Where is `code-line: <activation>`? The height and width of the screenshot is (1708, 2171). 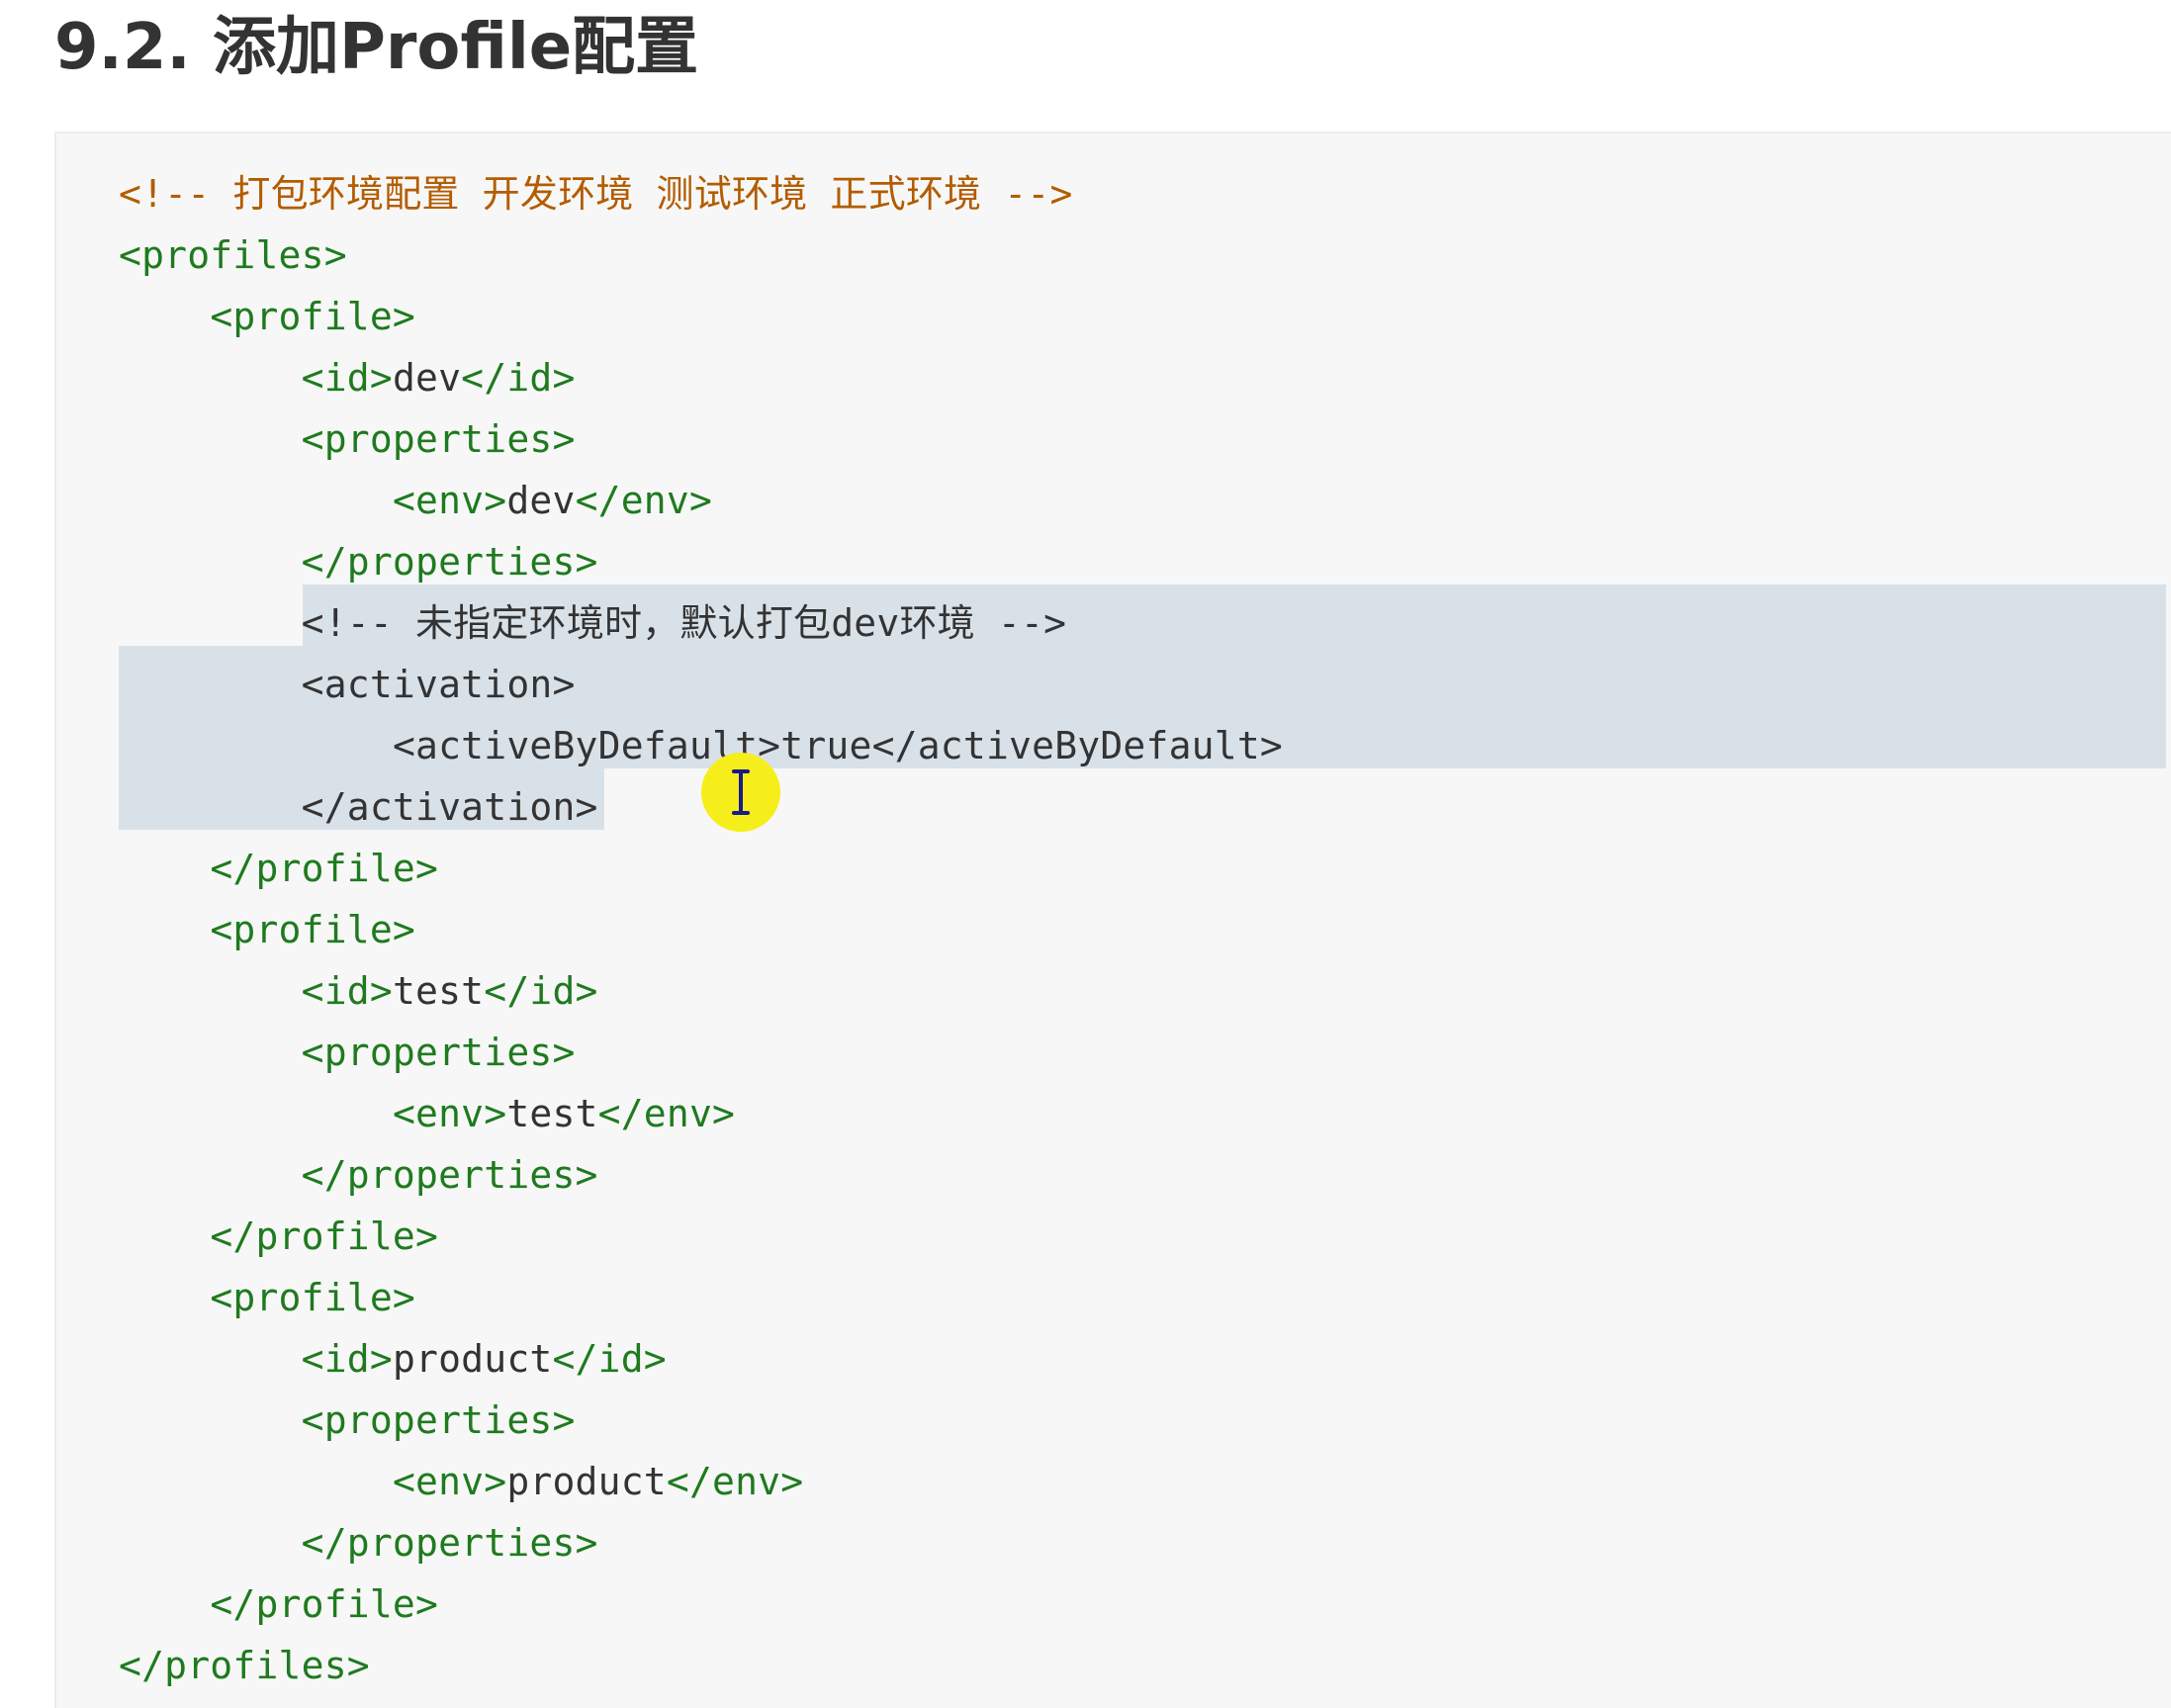 code-line: <activation> is located at coordinates (347, 684).